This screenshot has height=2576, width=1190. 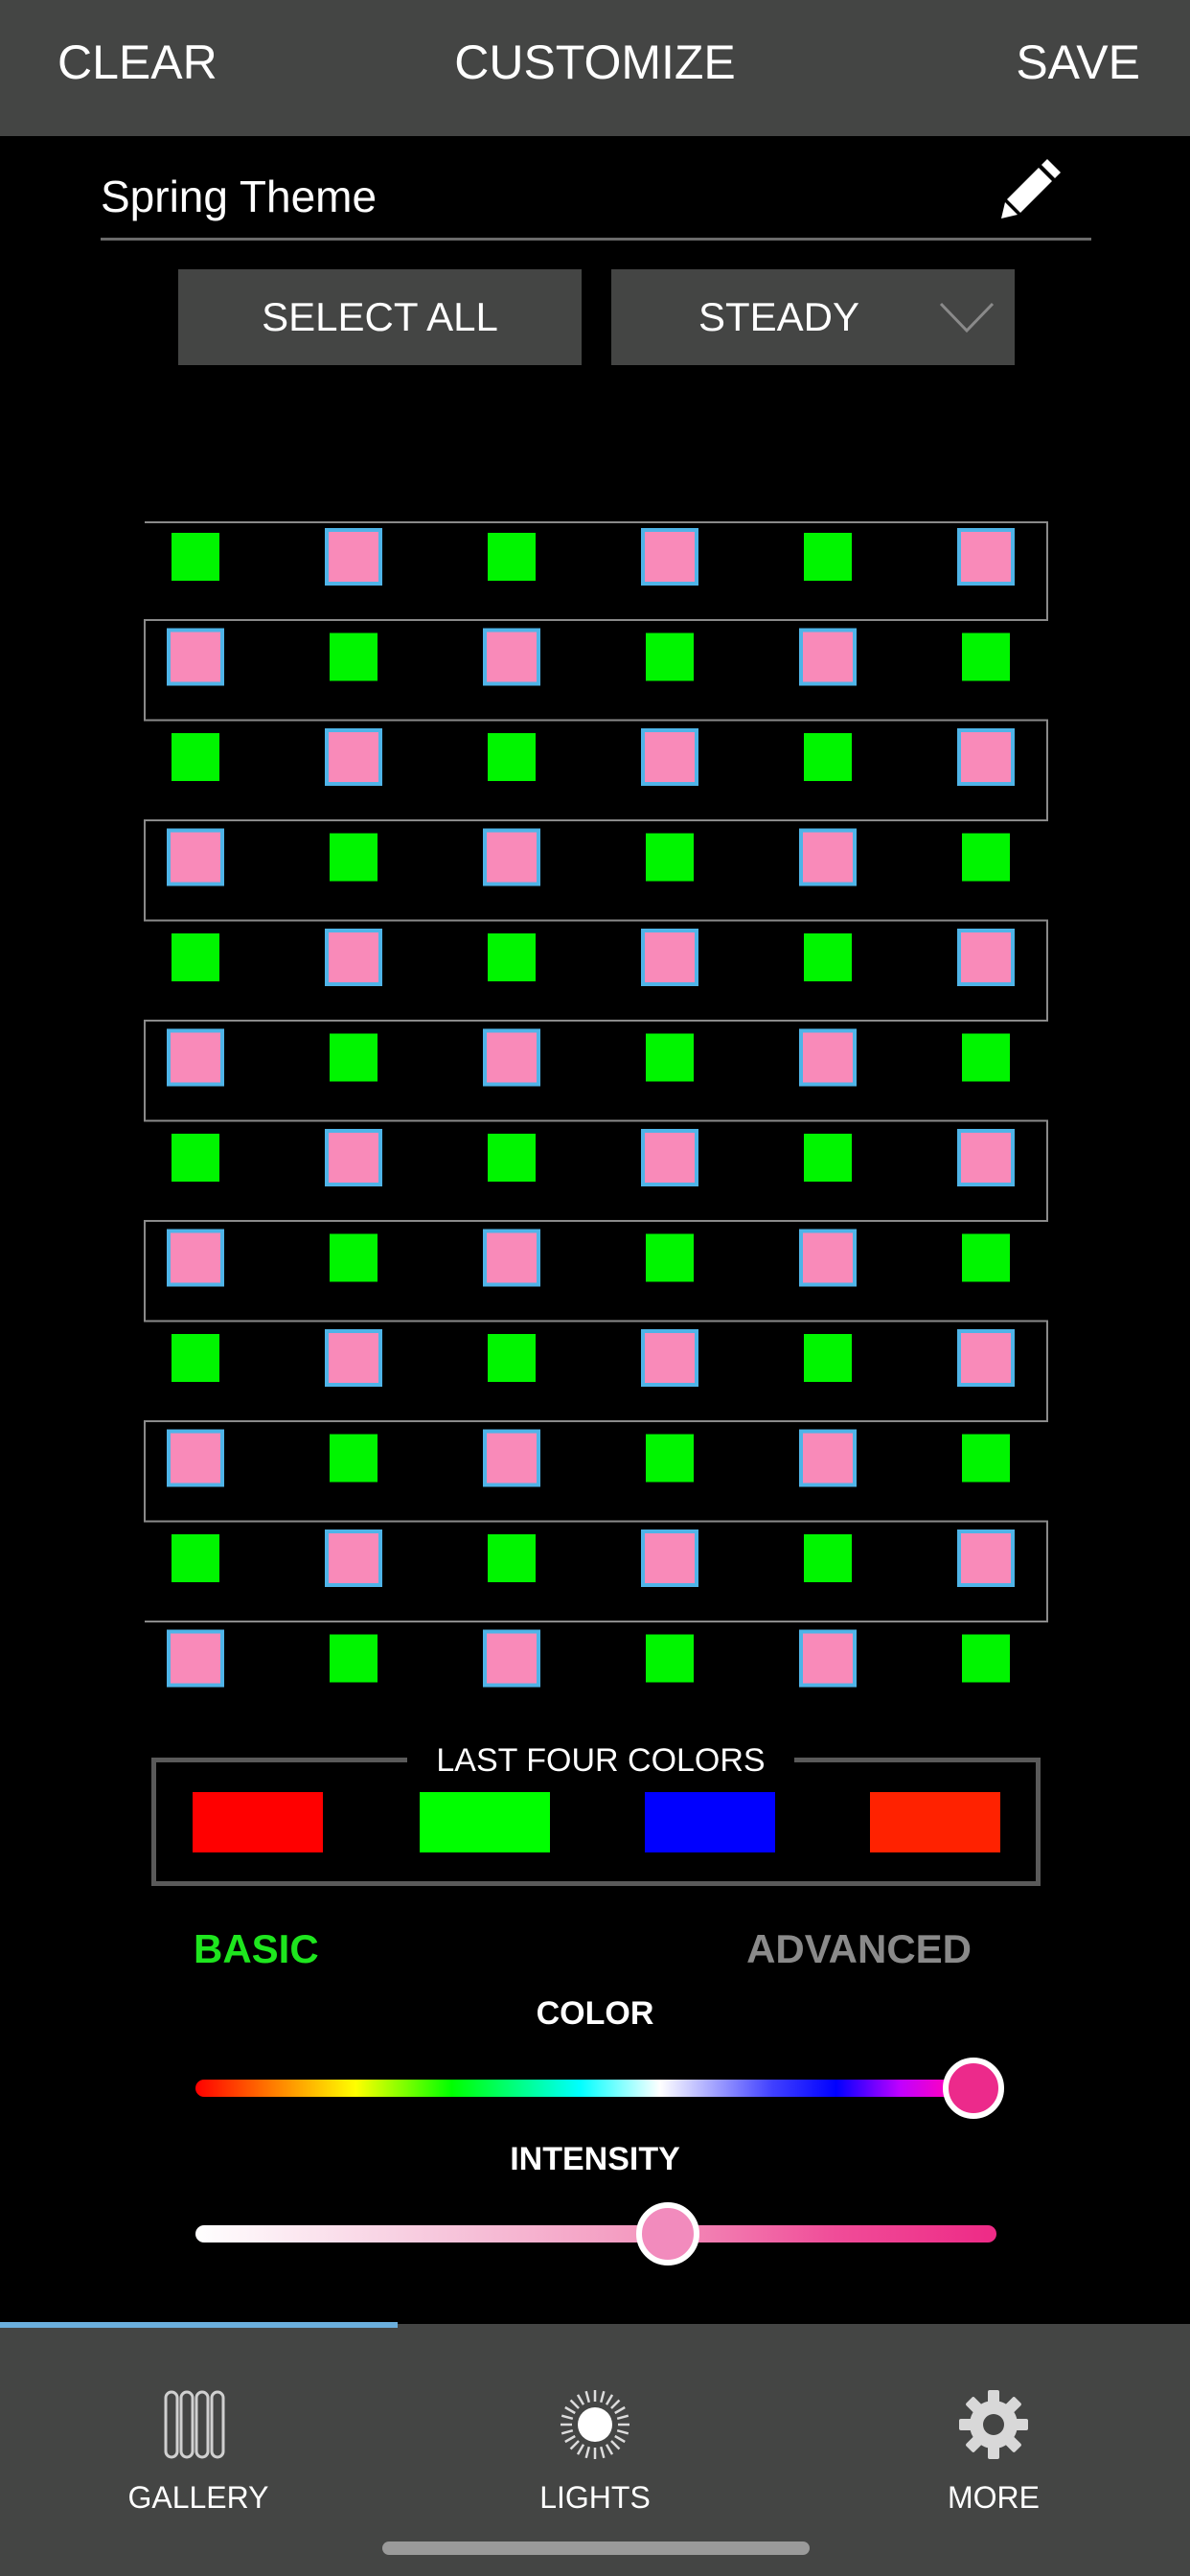 What do you see at coordinates (595, 2497) in the screenshot?
I see `tab-lights-label: LIGHTS` at bounding box center [595, 2497].